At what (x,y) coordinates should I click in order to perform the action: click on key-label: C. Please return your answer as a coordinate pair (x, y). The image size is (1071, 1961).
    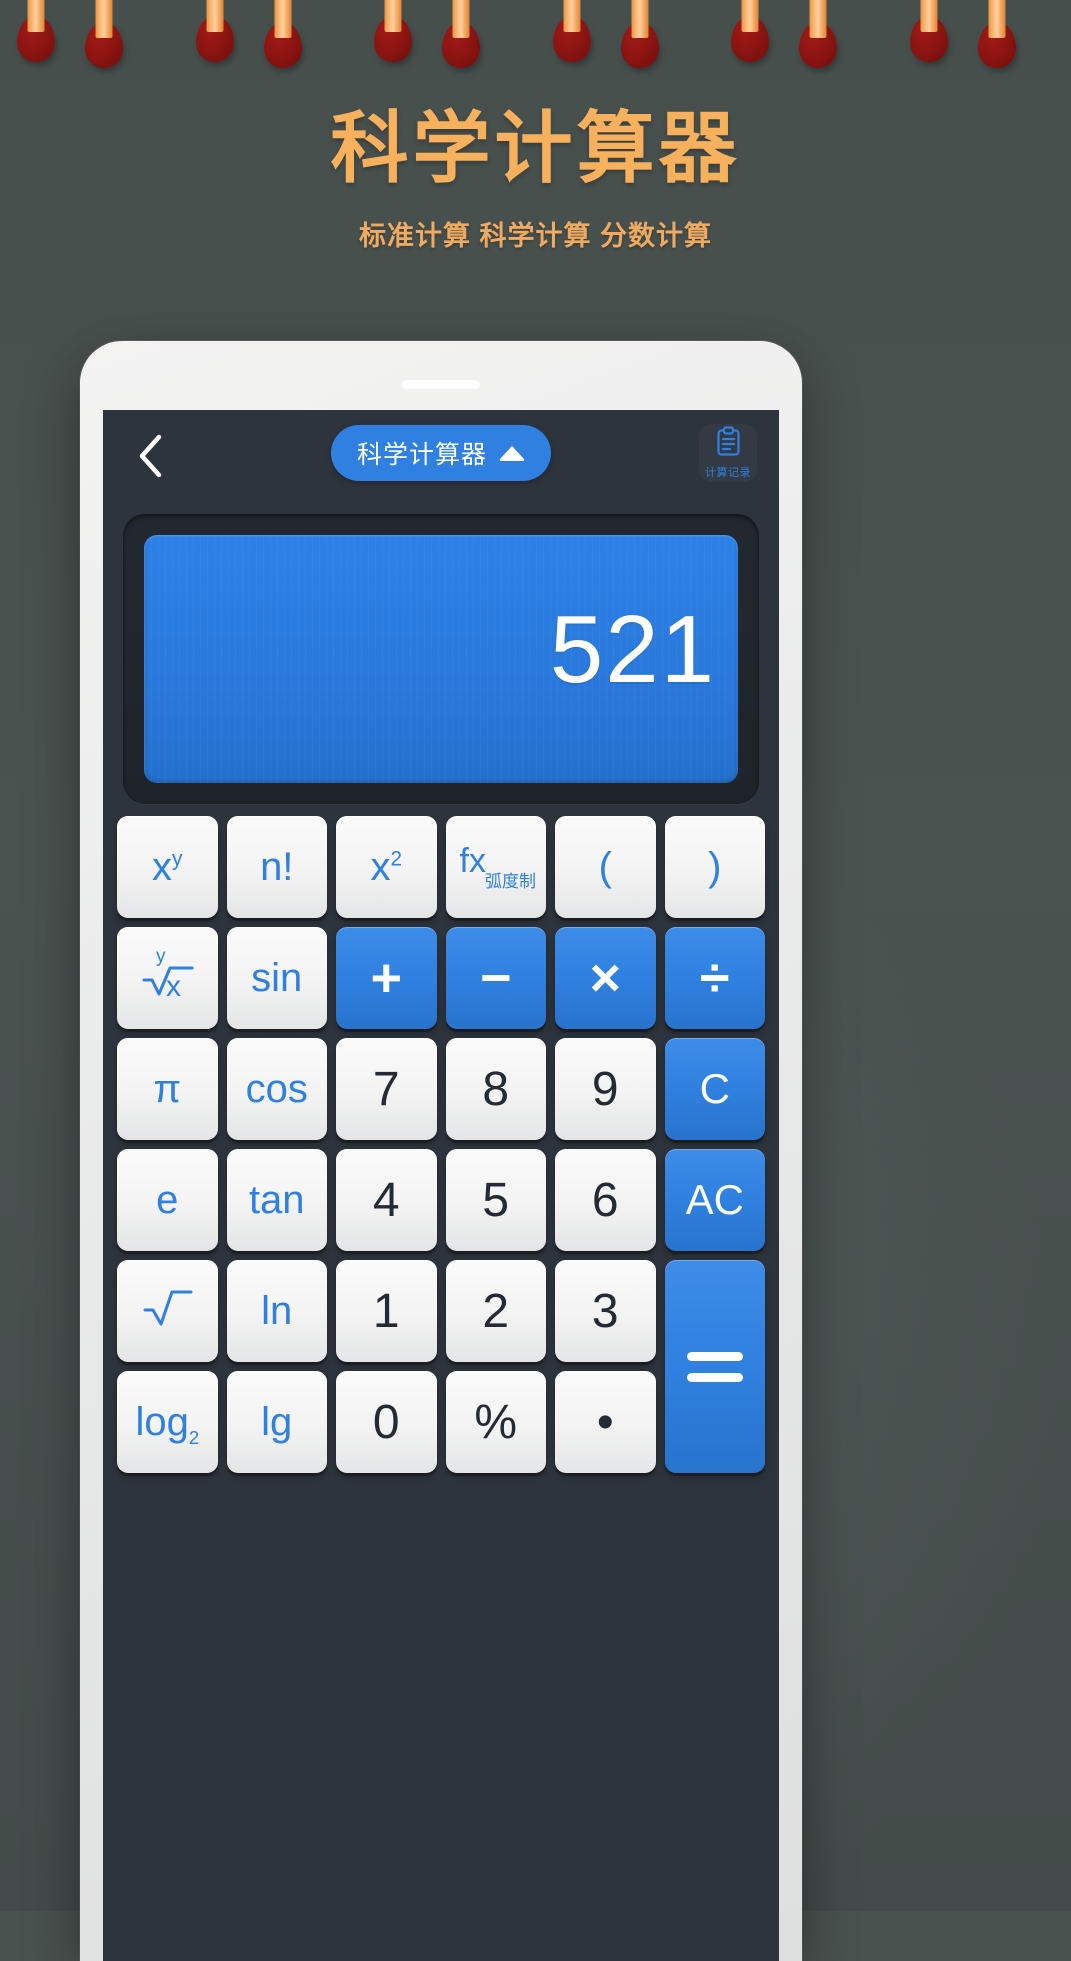
    Looking at the image, I should click on (714, 1088).